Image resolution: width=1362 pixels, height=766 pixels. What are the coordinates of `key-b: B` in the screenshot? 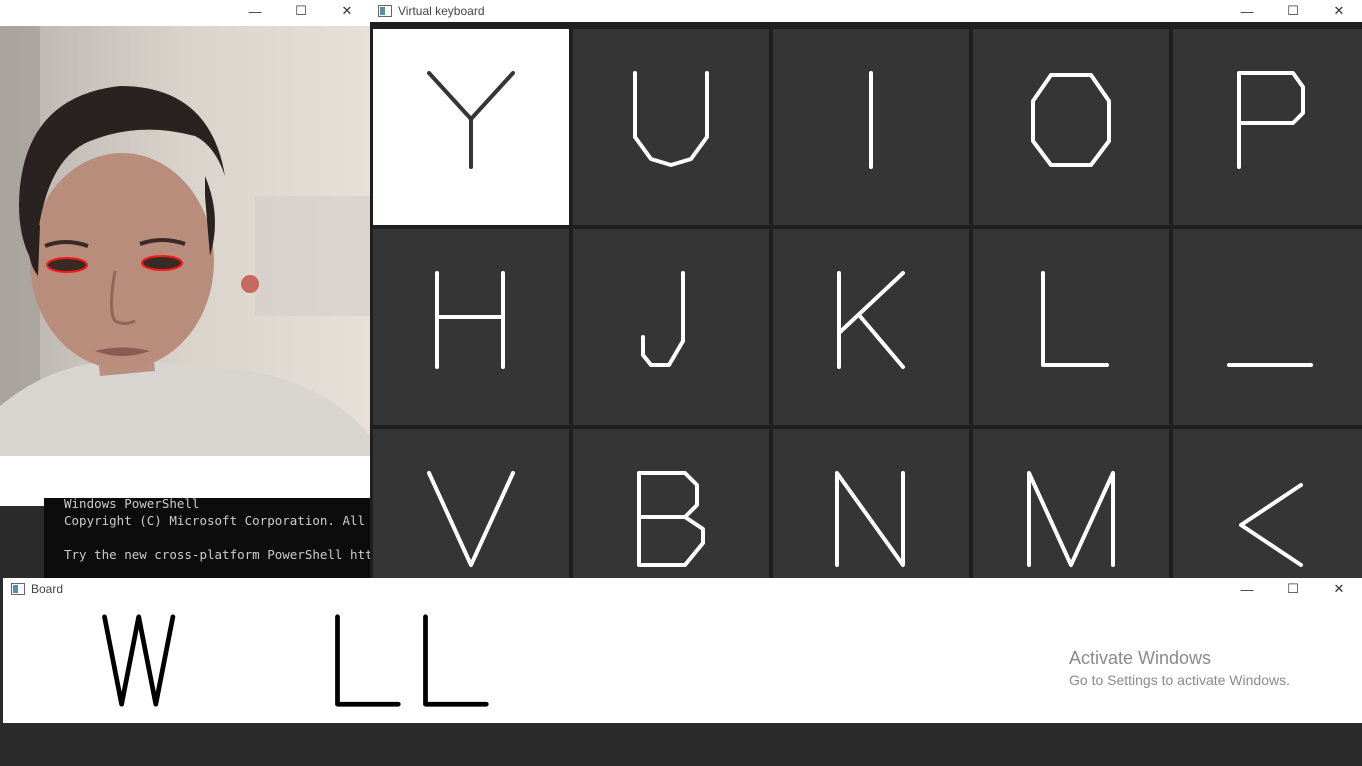 It's located at (671, 503).